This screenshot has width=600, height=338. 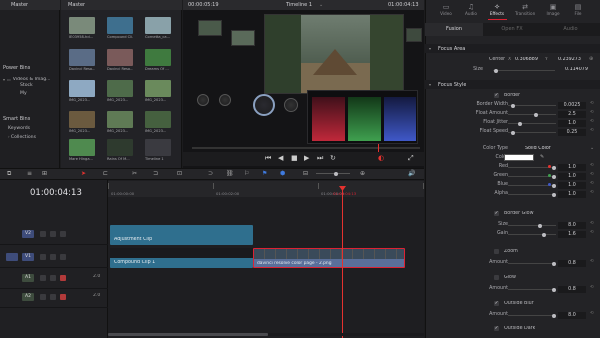 What do you see at coordinates (446, 11) in the screenshot?
I see `tab-video: ▭ Video` at bounding box center [446, 11].